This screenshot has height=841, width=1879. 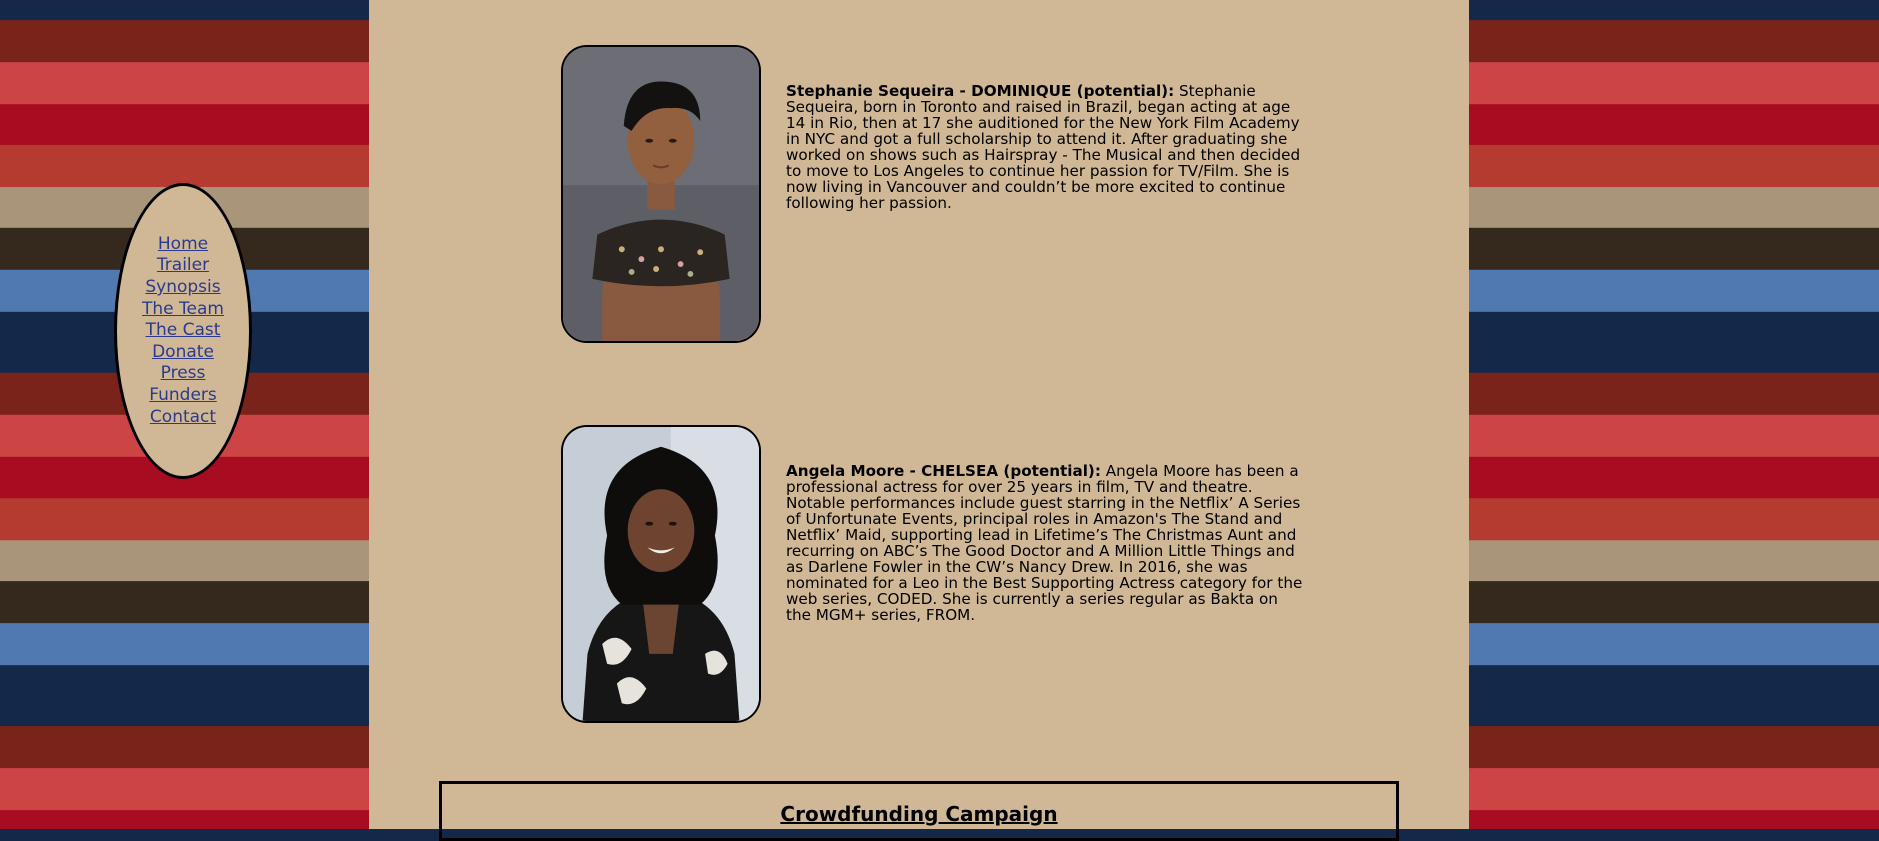 I want to click on cast-photo-stephanie-sequeira, so click(x=661, y=194).